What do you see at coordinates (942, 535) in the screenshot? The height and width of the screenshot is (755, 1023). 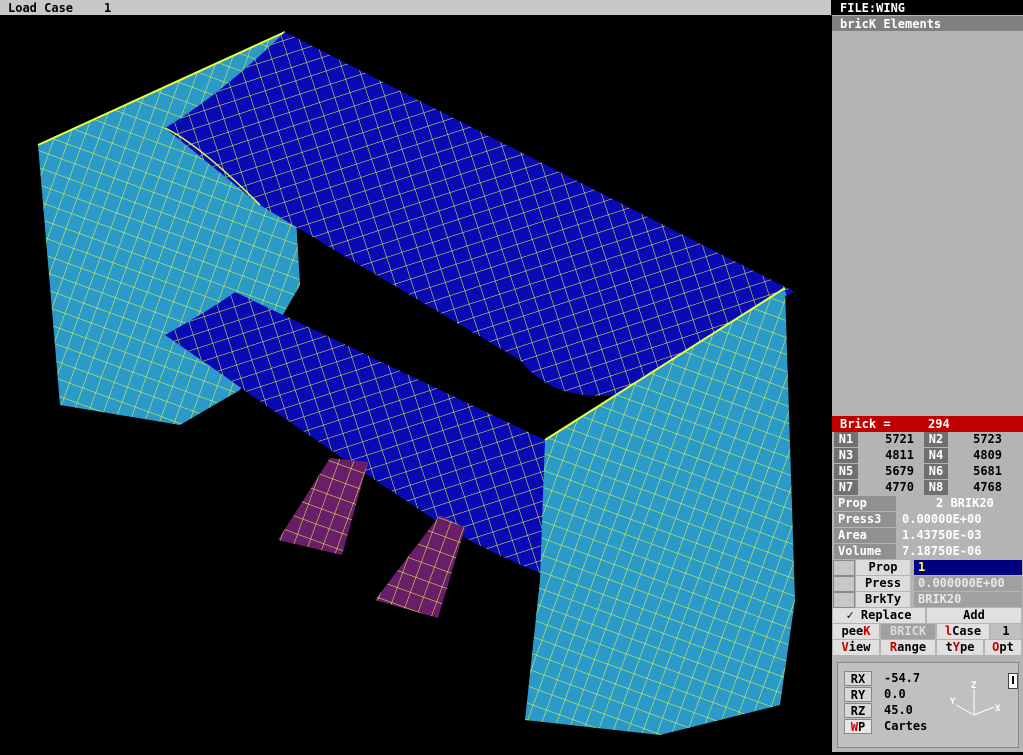 I see `info-value: 1.43750E-03` at bounding box center [942, 535].